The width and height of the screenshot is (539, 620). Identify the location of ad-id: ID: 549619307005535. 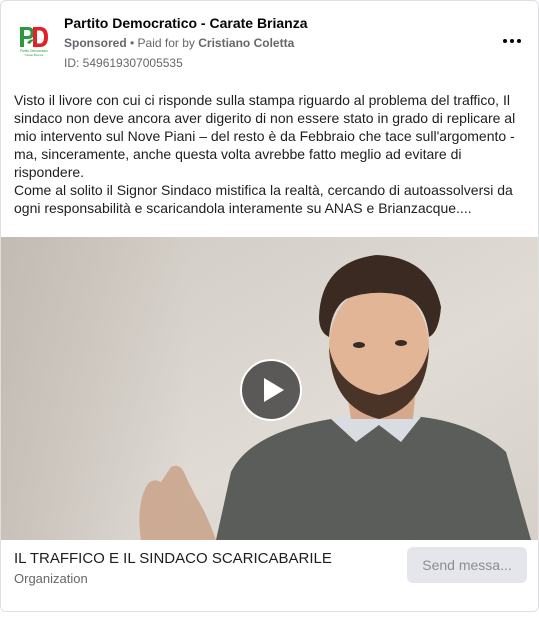
(123, 63).